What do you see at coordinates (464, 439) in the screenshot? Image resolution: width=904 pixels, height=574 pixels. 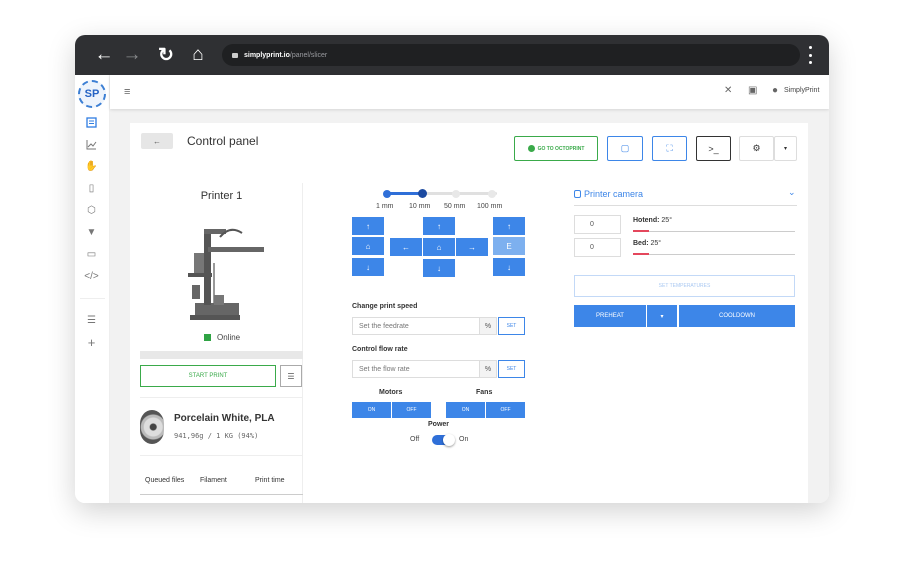 I see `power-on-label: On` at bounding box center [464, 439].